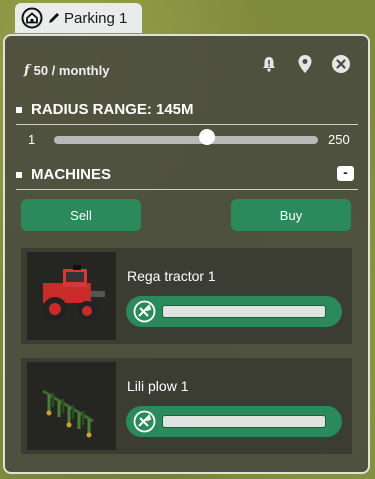 This screenshot has width=375, height=479. Describe the element at coordinates (71, 406) in the screenshot. I see `green-plow-image` at that location.